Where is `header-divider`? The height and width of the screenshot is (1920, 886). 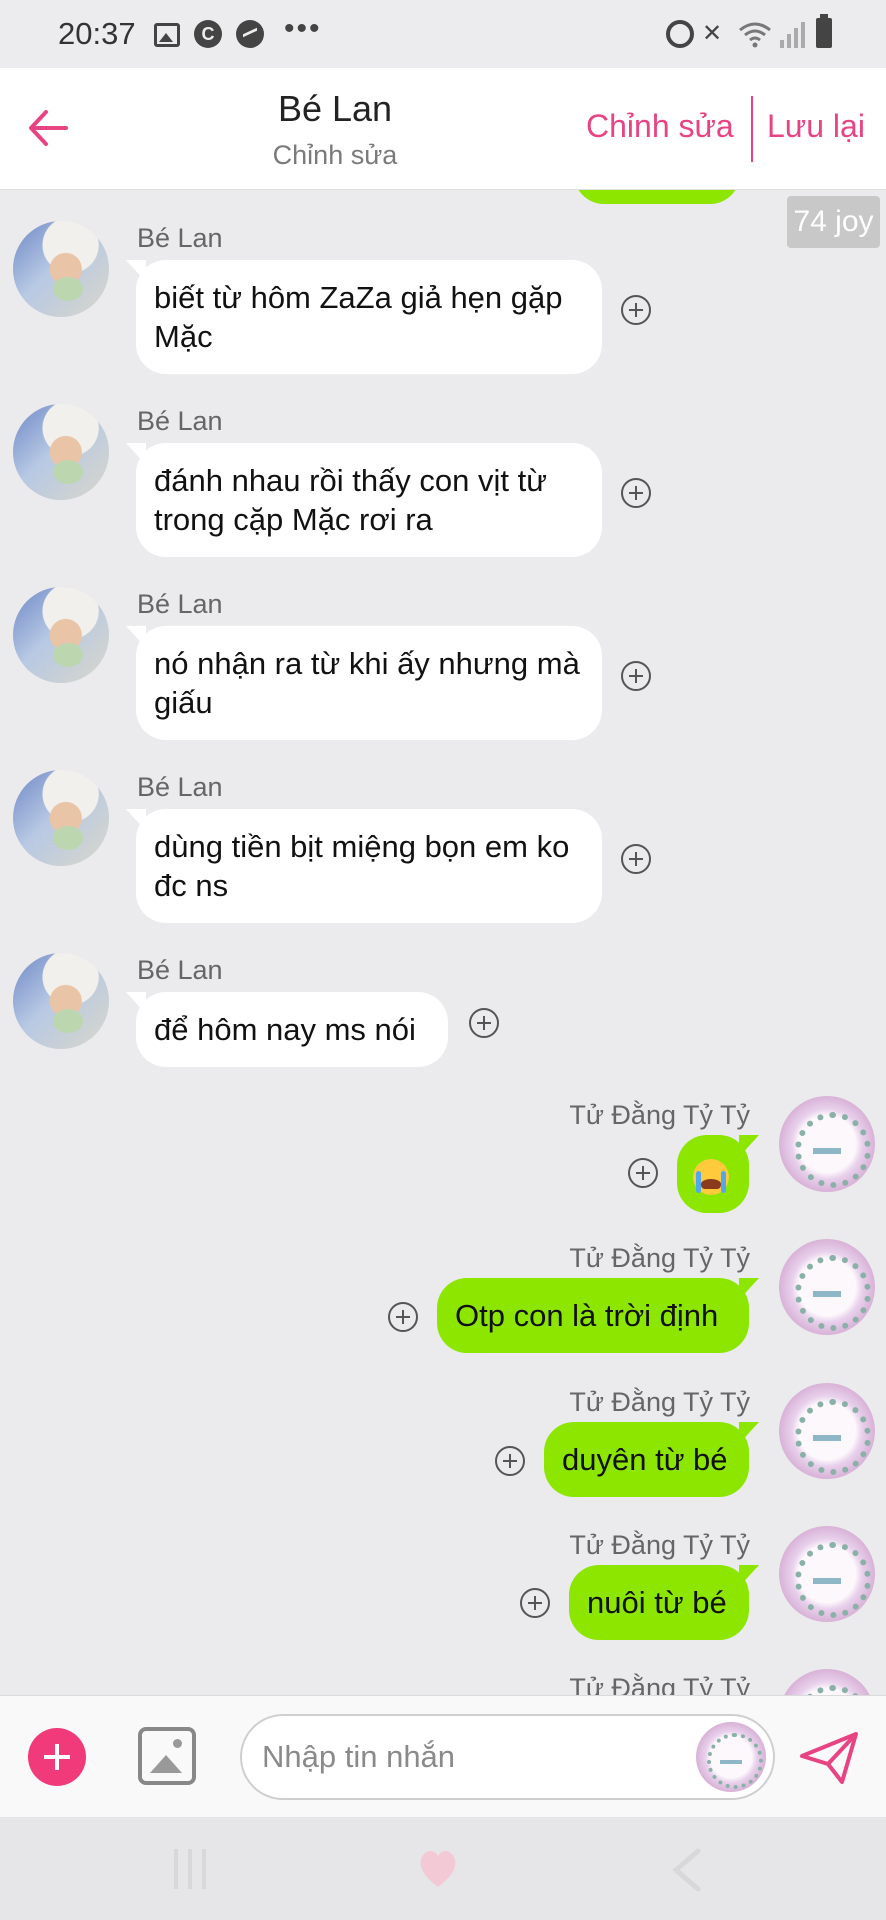 header-divider is located at coordinates (752, 129).